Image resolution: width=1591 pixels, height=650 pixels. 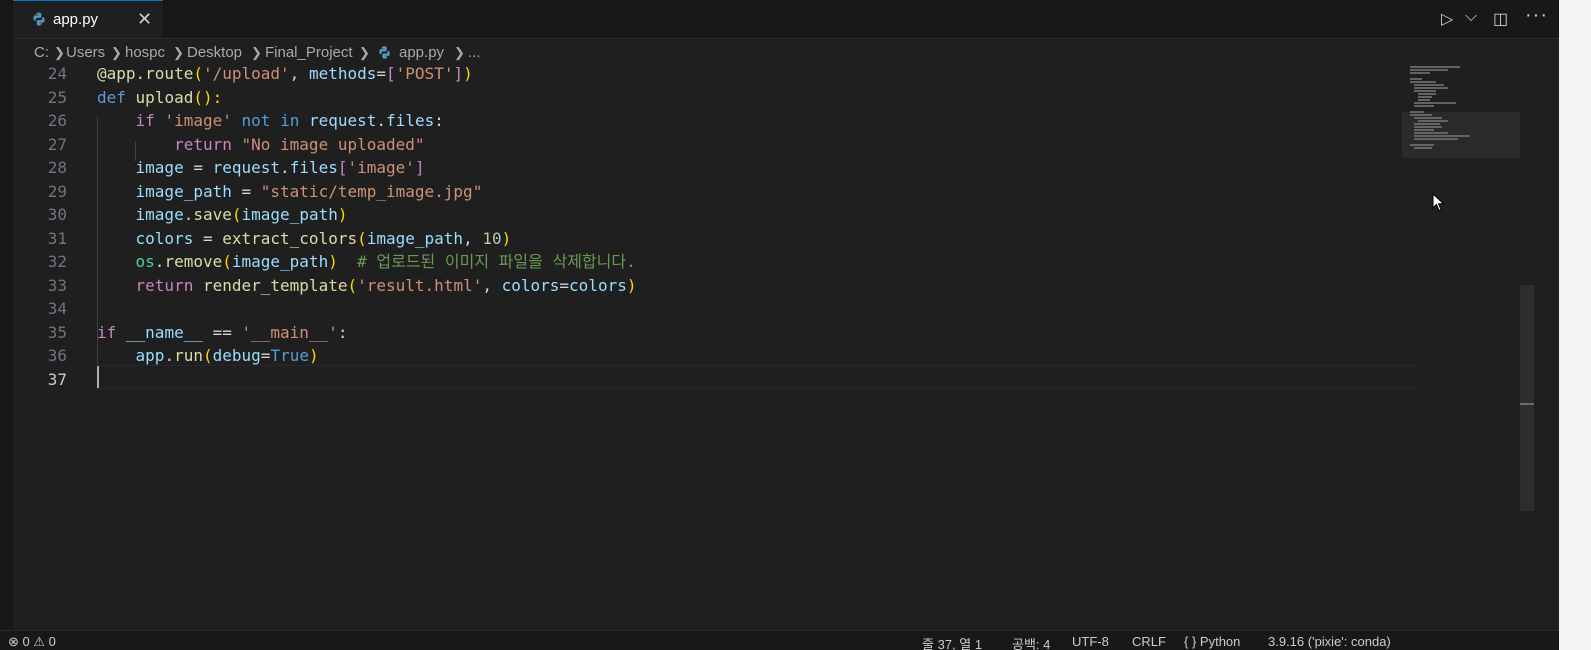 What do you see at coordinates (214, 52) in the screenshot?
I see `breadcrumb-desktop: Desktop` at bounding box center [214, 52].